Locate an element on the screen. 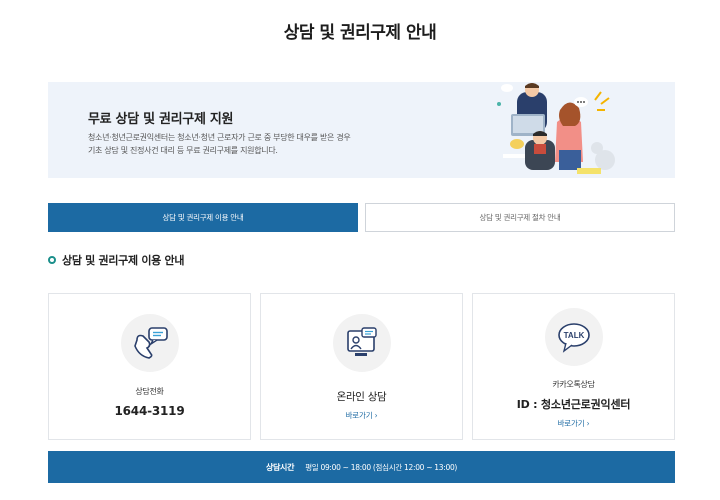  kakaotalk-counsel-card: TALK 카카오톡상담 ID : 청소년근로권익센터 바로가기 › is located at coordinates (573, 366).